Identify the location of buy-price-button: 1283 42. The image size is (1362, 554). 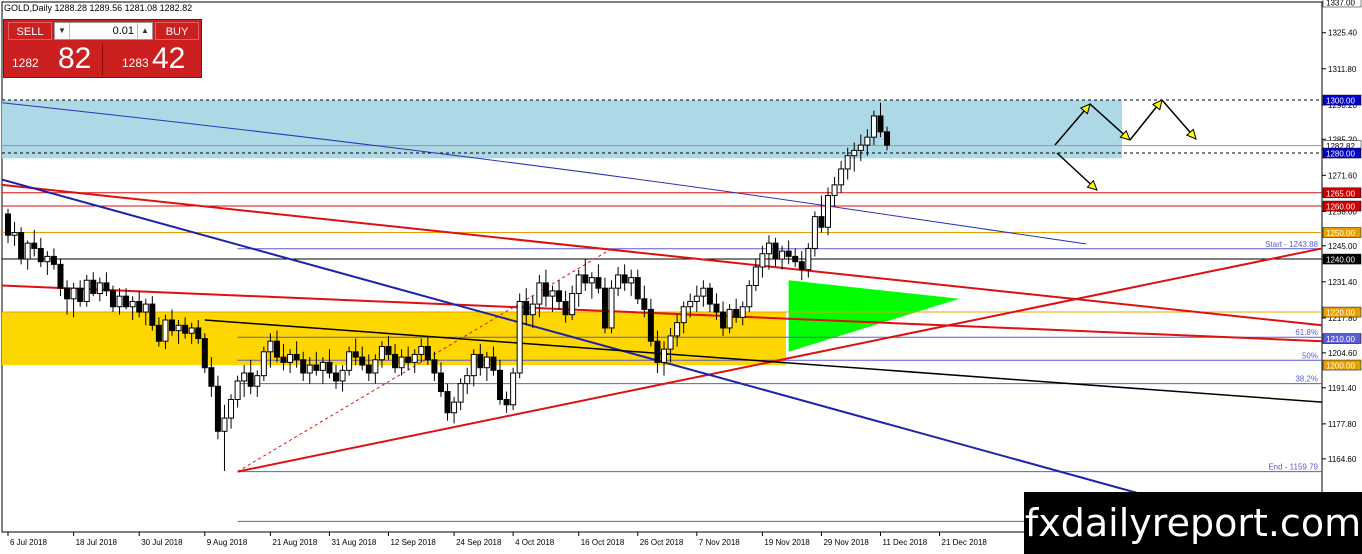
(152, 58).